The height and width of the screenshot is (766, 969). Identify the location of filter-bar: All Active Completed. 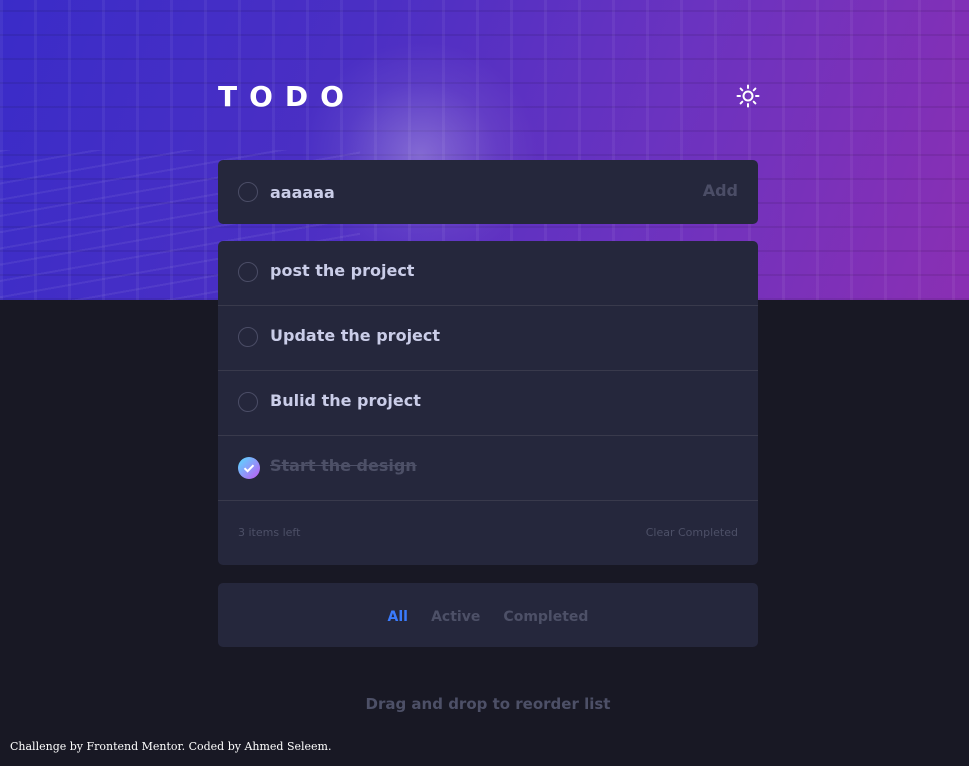
(488, 615).